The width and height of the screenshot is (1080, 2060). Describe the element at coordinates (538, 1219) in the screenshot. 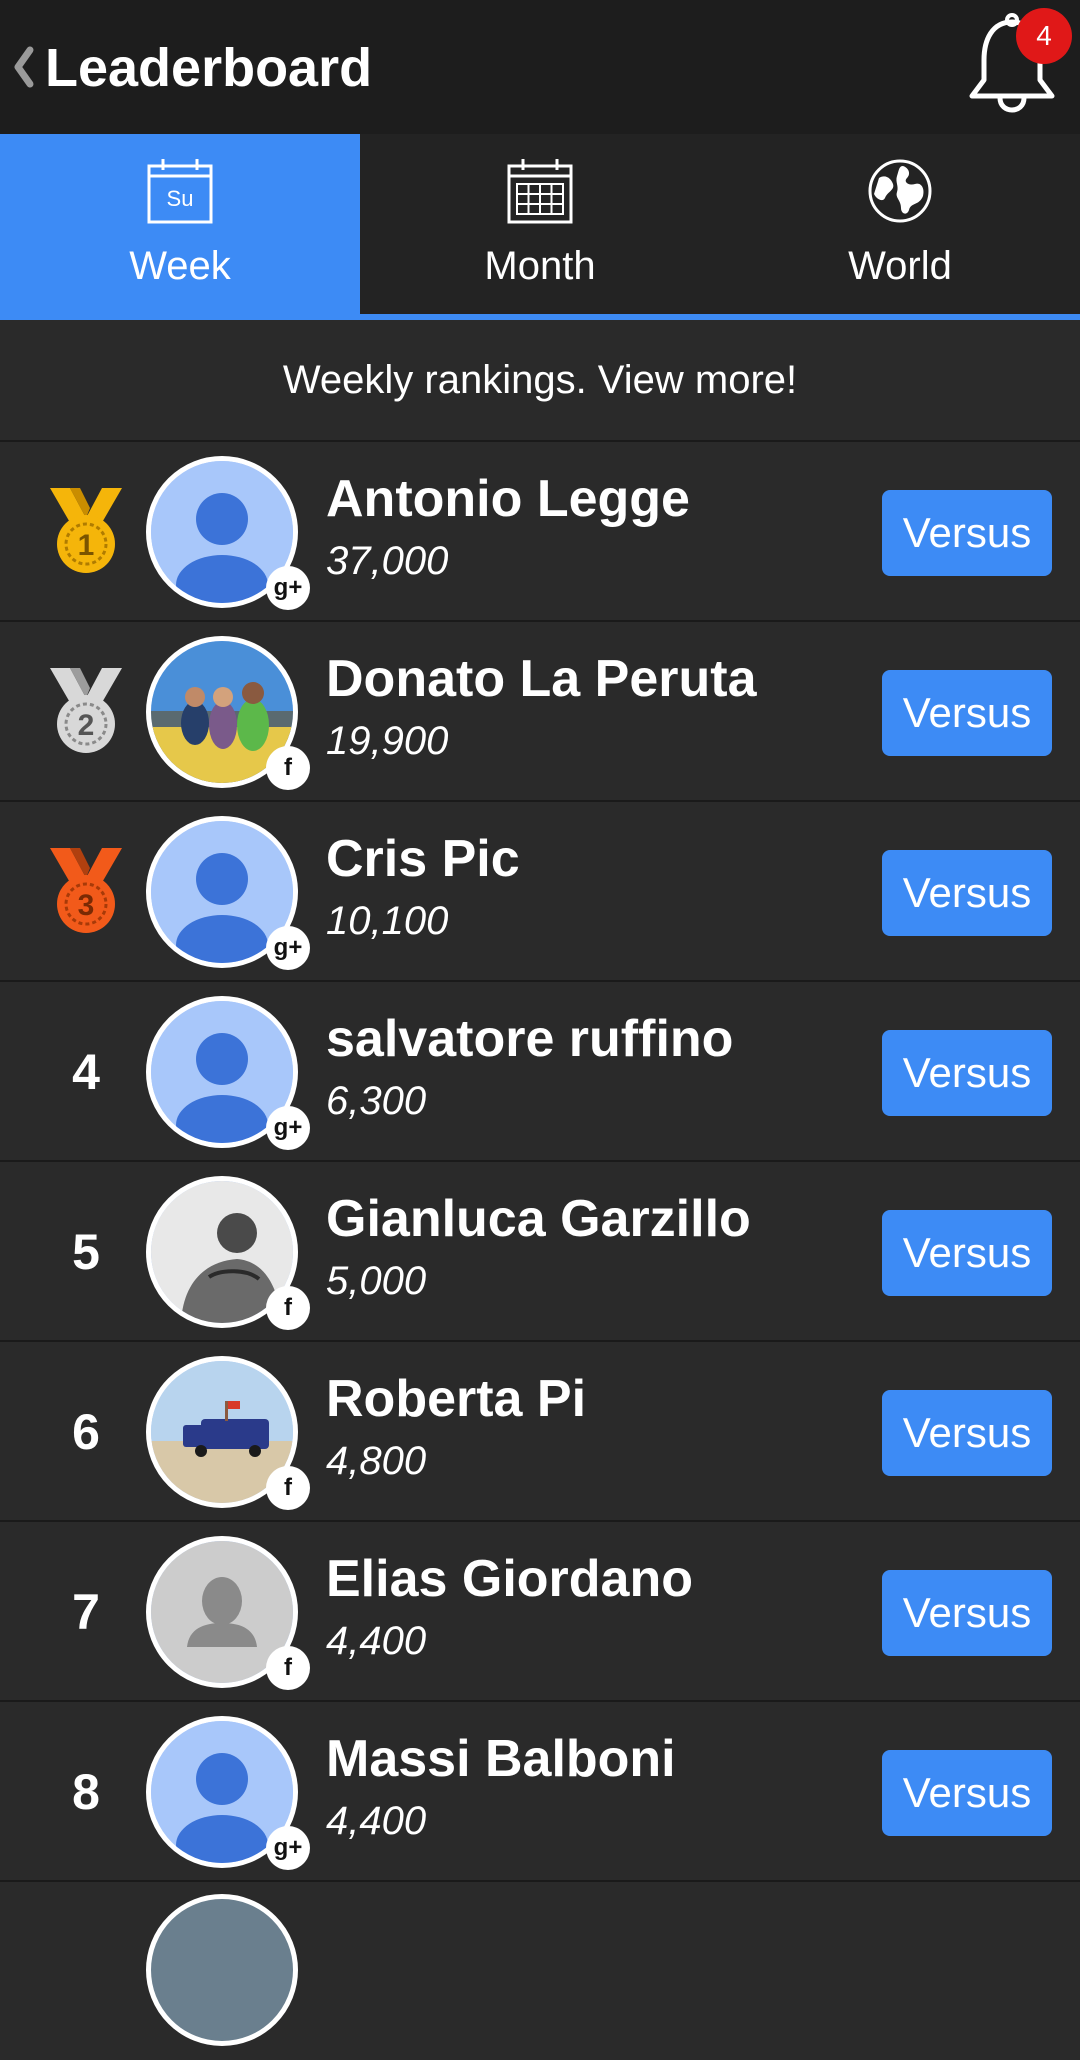

I see `player-name: Gianluca Garzillo` at that location.